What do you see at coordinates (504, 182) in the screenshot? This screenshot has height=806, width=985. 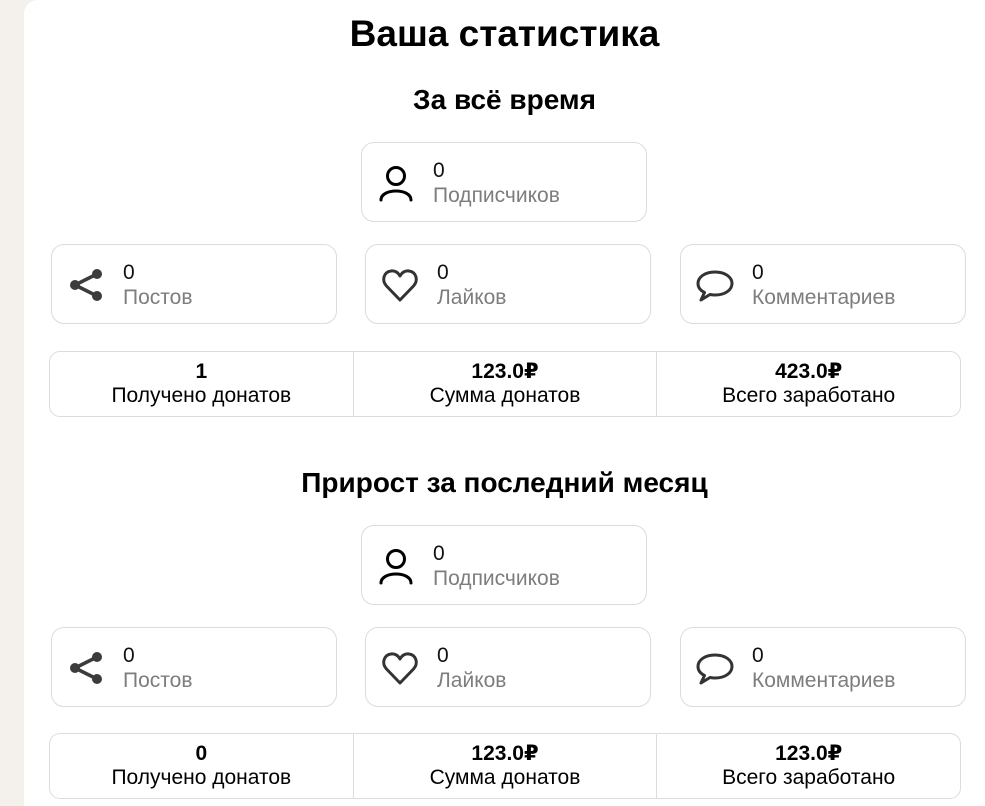 I see `subscribers-card-all-time: 0 Подписчиков` at bounding box center [504, 182].